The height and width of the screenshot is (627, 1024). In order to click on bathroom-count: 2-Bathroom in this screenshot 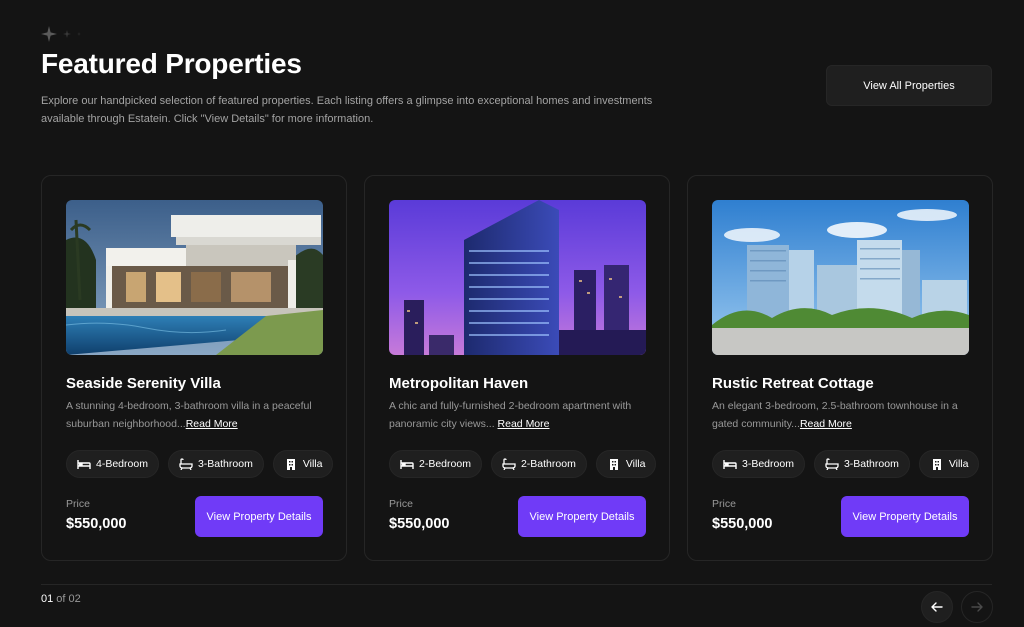, I will do `click(548, 464)`.